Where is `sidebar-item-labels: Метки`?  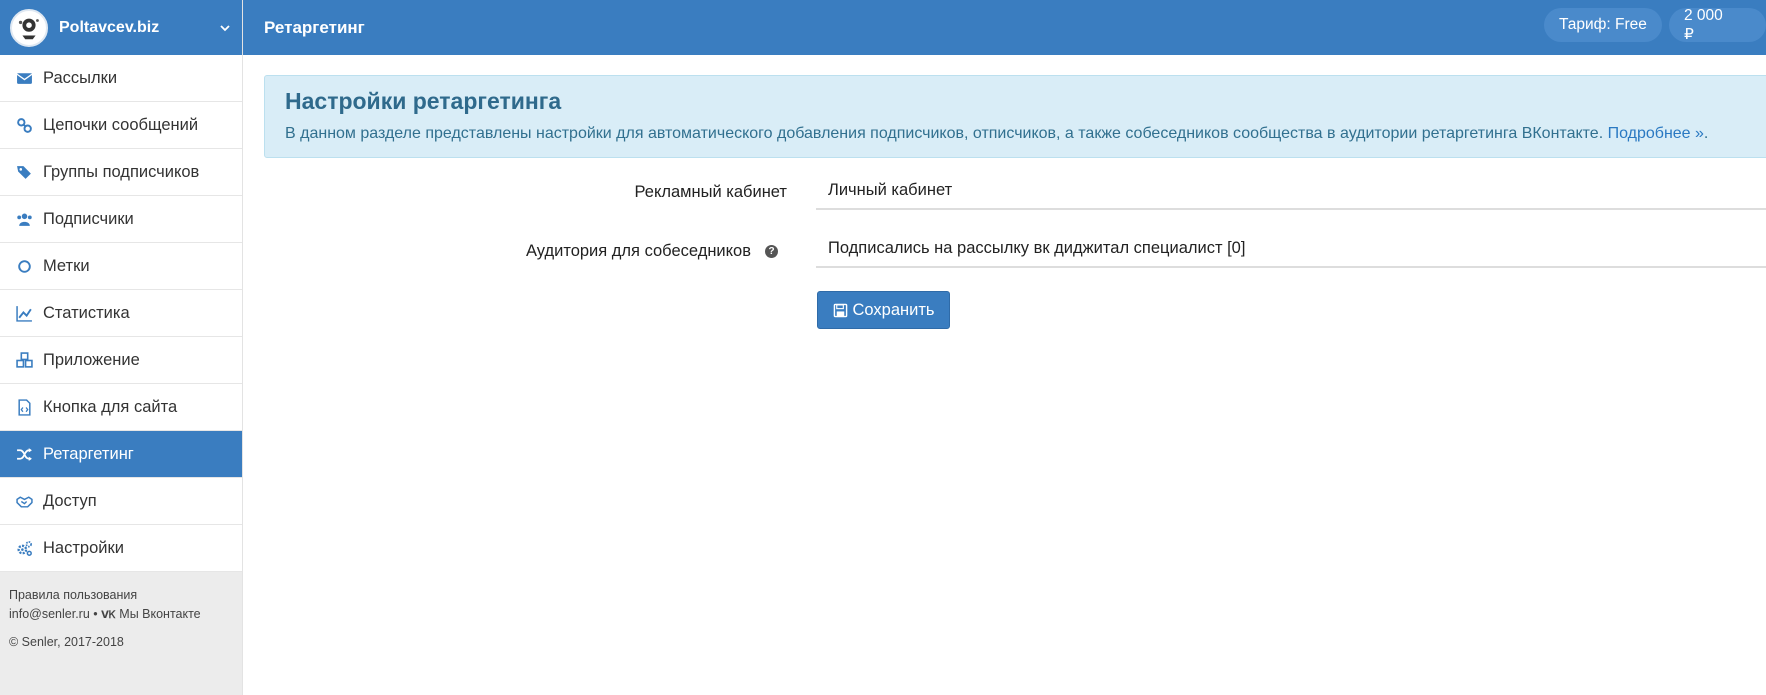 sidebar-item-labels: Метки is located at coordinates (121, 266).